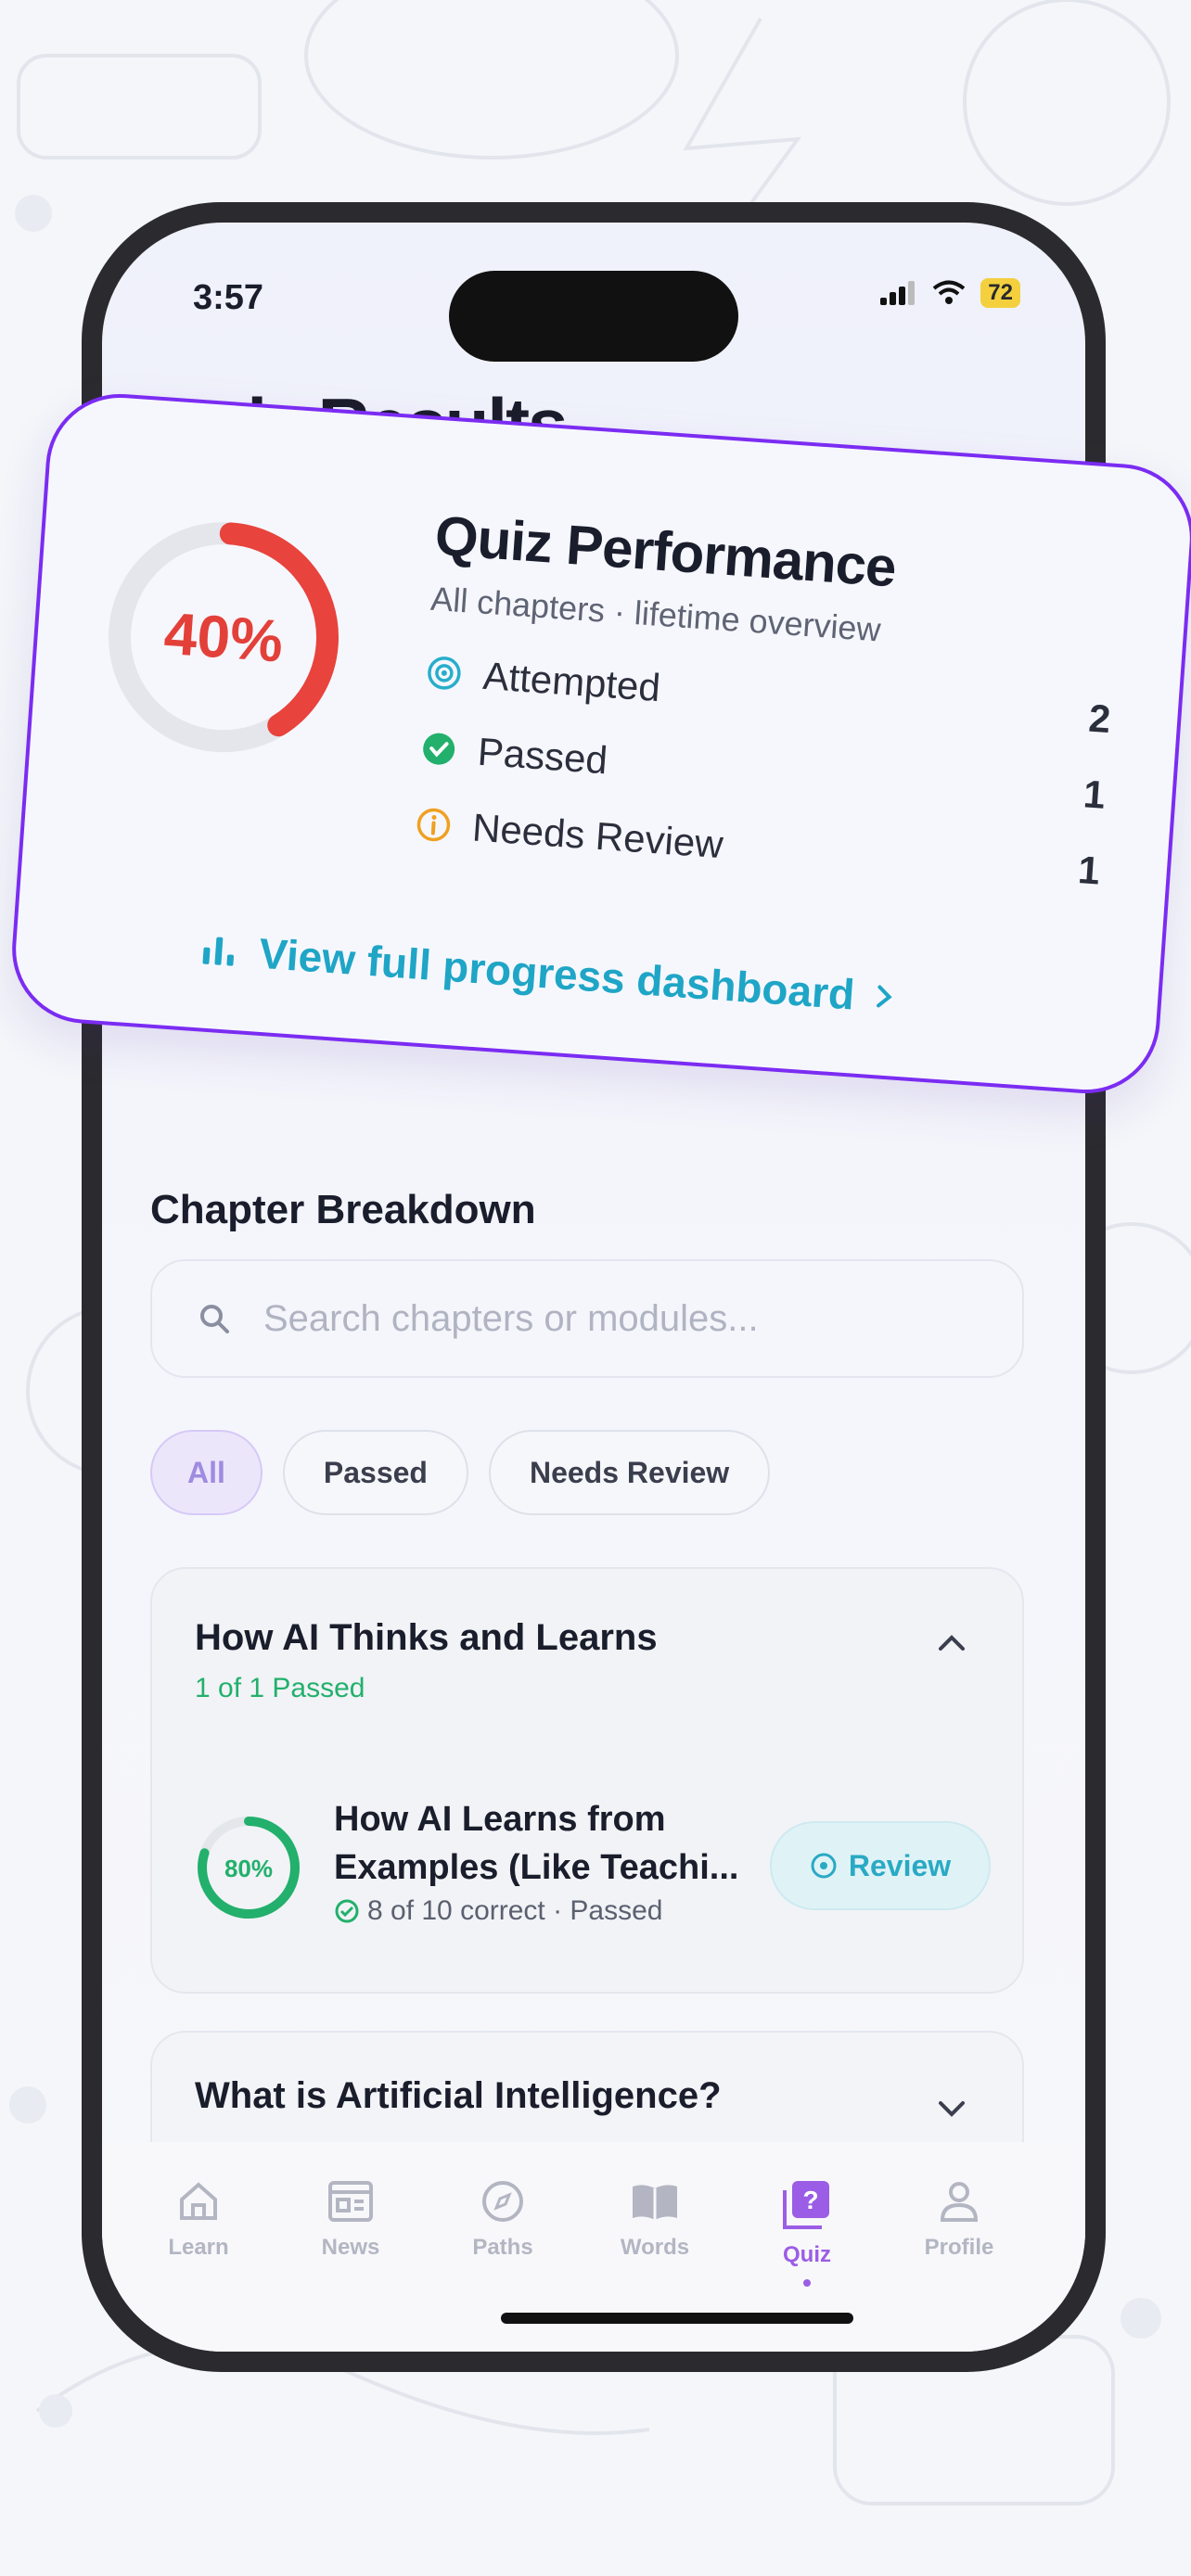 The width and height of the screenshot is (1191, 2576). What do you see at coordinates (218, 951) in the screenshot?
I see `bar-chart-icon` at bounding box center [218, 951].